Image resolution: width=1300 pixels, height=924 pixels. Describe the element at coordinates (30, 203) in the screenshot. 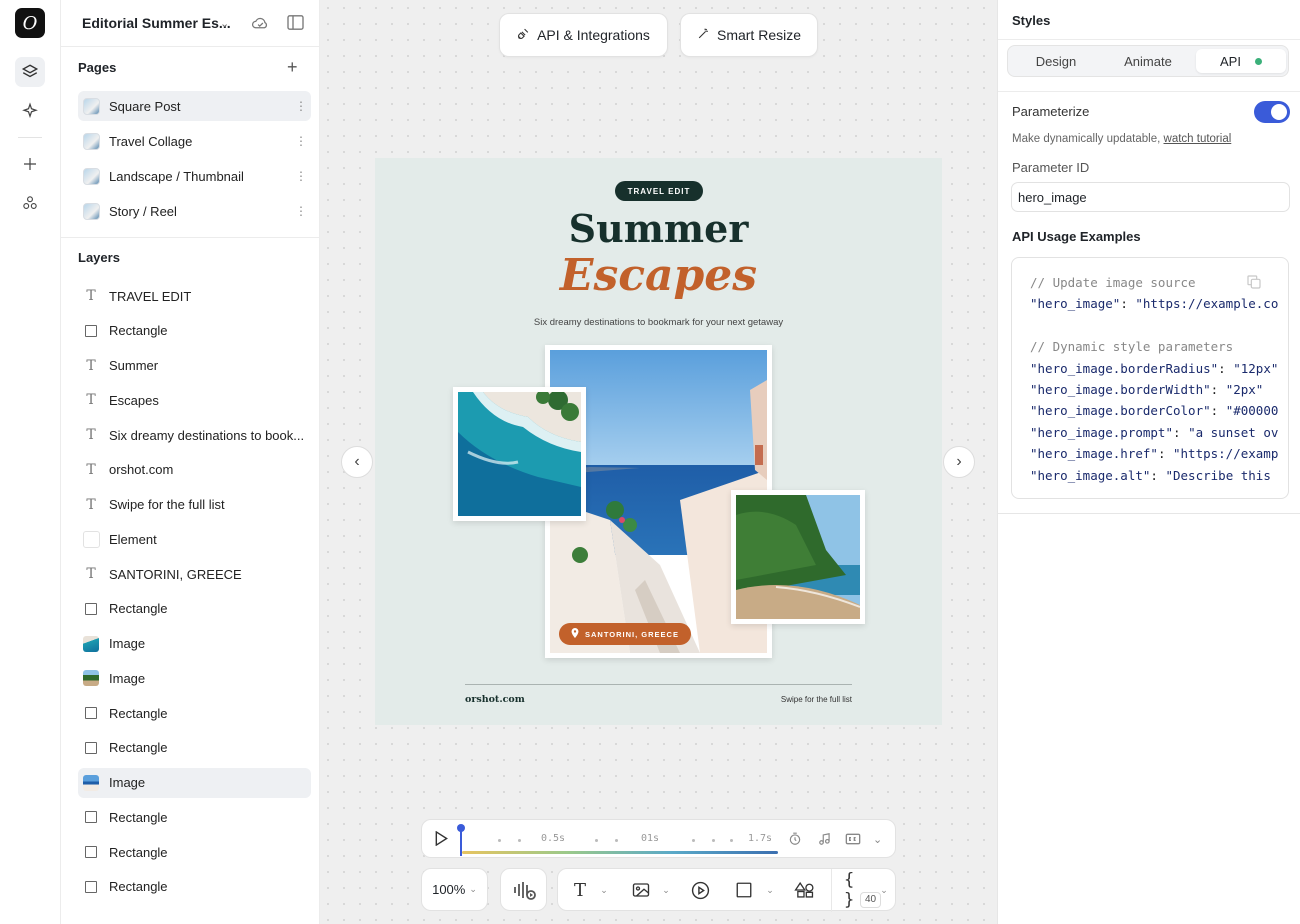

I see `components-icon` at that location.